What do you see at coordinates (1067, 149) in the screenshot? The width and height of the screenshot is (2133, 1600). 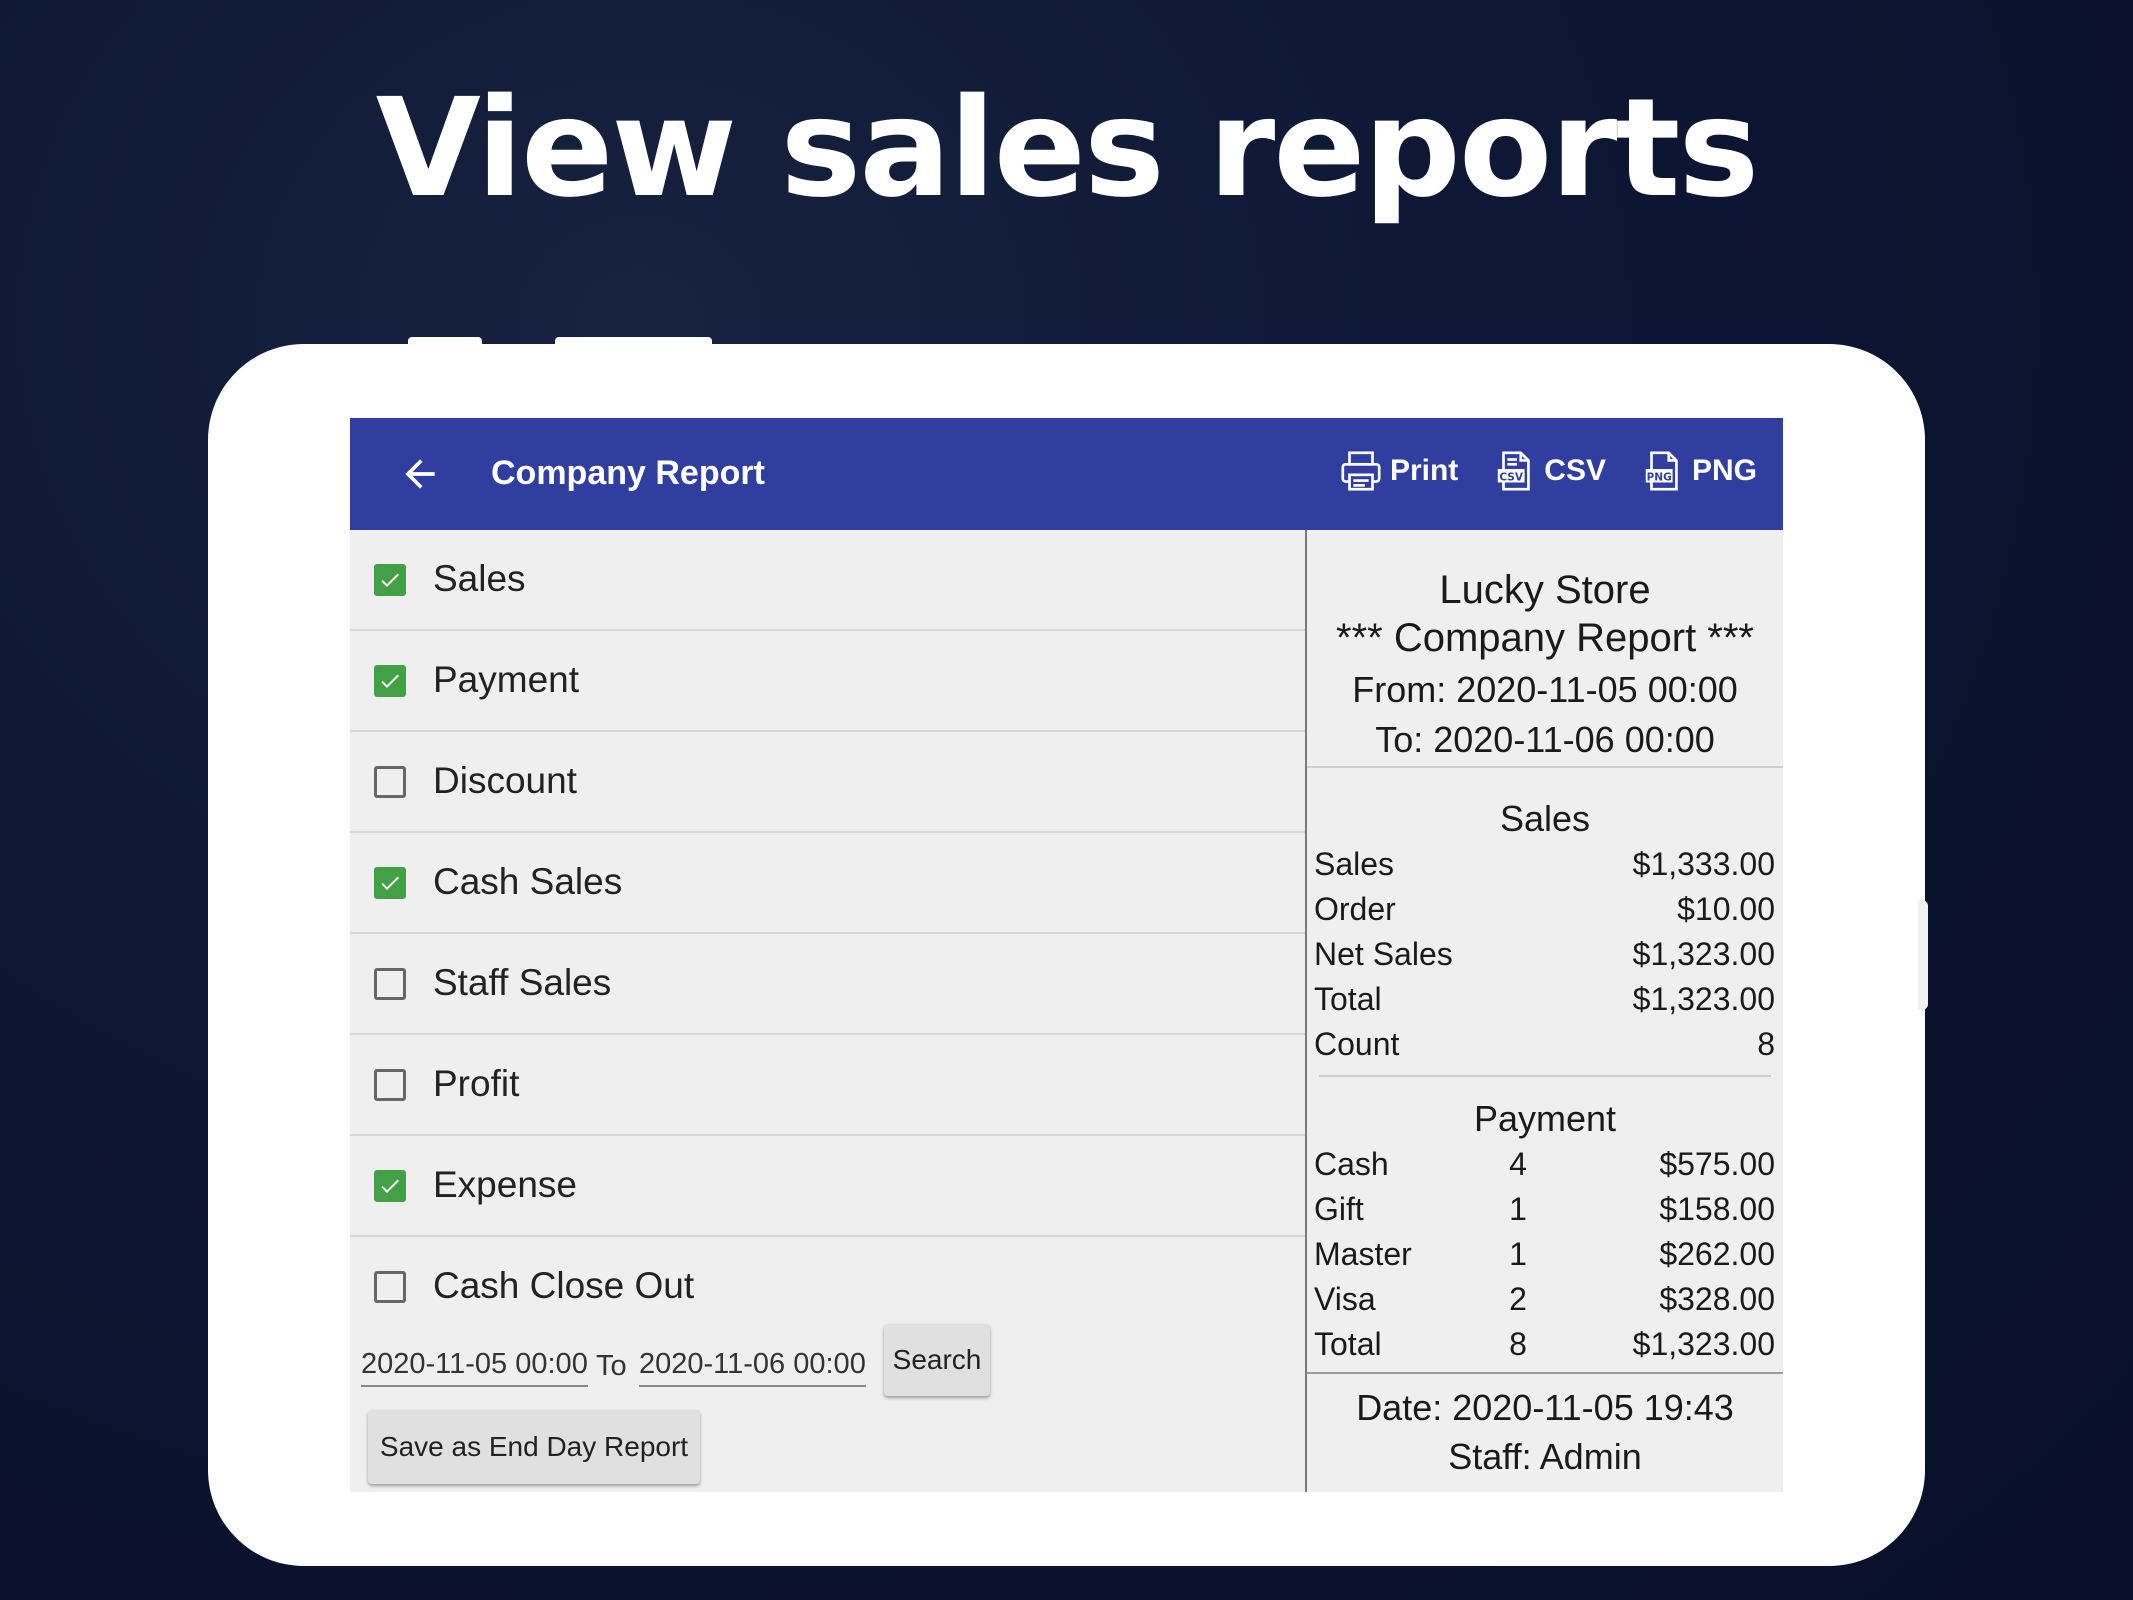 I see `headline: View sales reports` at bounding box center [1067, 149].